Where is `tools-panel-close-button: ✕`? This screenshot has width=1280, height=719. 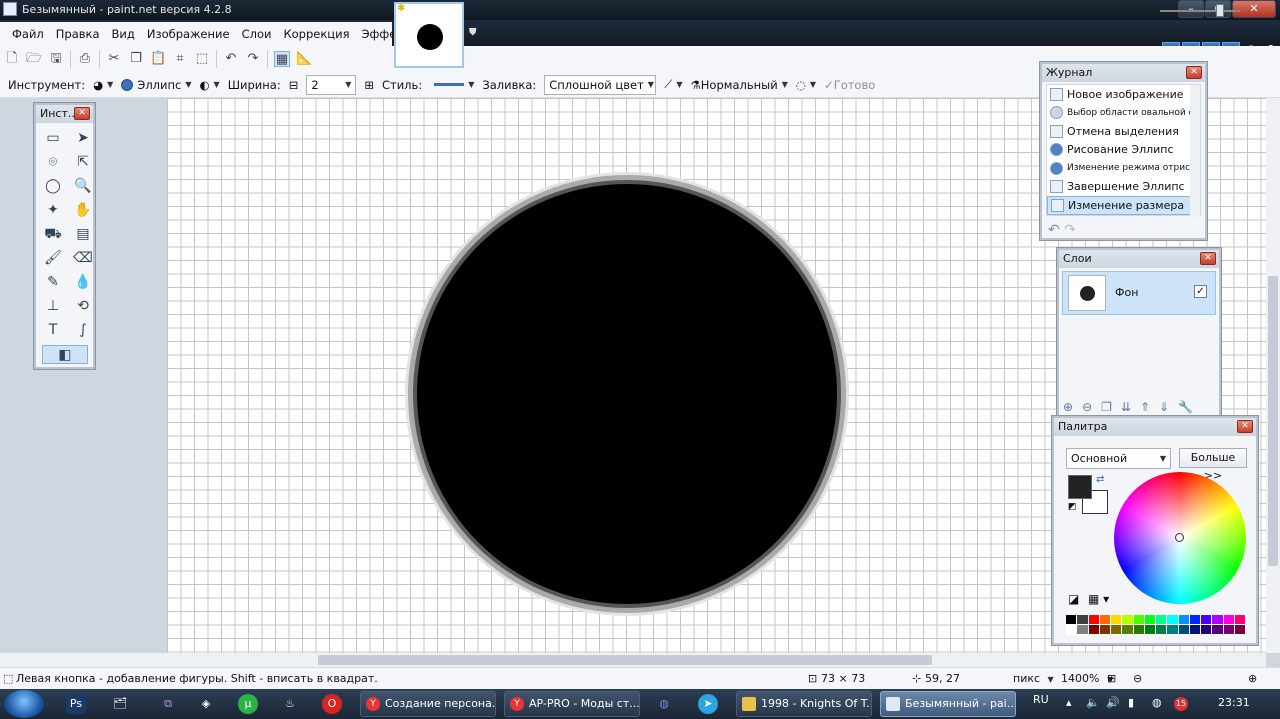 tools-panel-close-button: ✕ is located at coordinates (82, 113).